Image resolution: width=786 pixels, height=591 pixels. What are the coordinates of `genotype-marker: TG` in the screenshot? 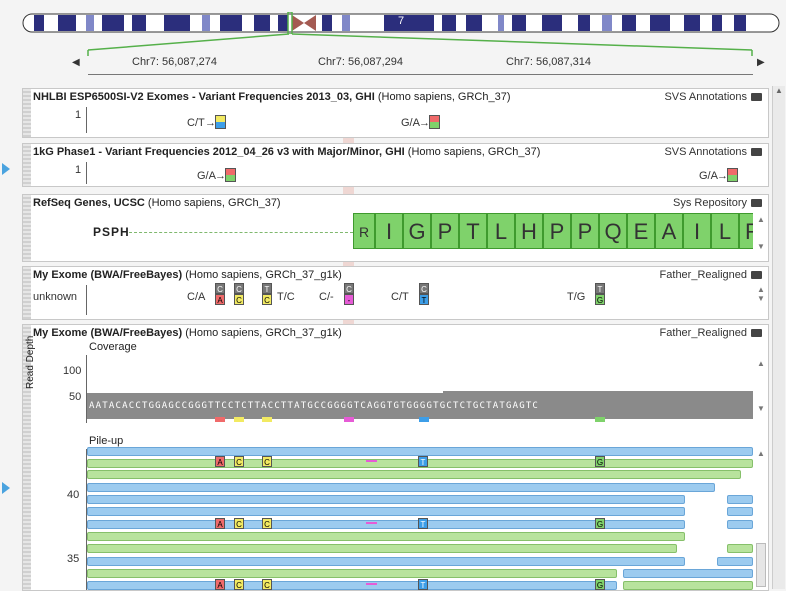 It's located at (600, 294).